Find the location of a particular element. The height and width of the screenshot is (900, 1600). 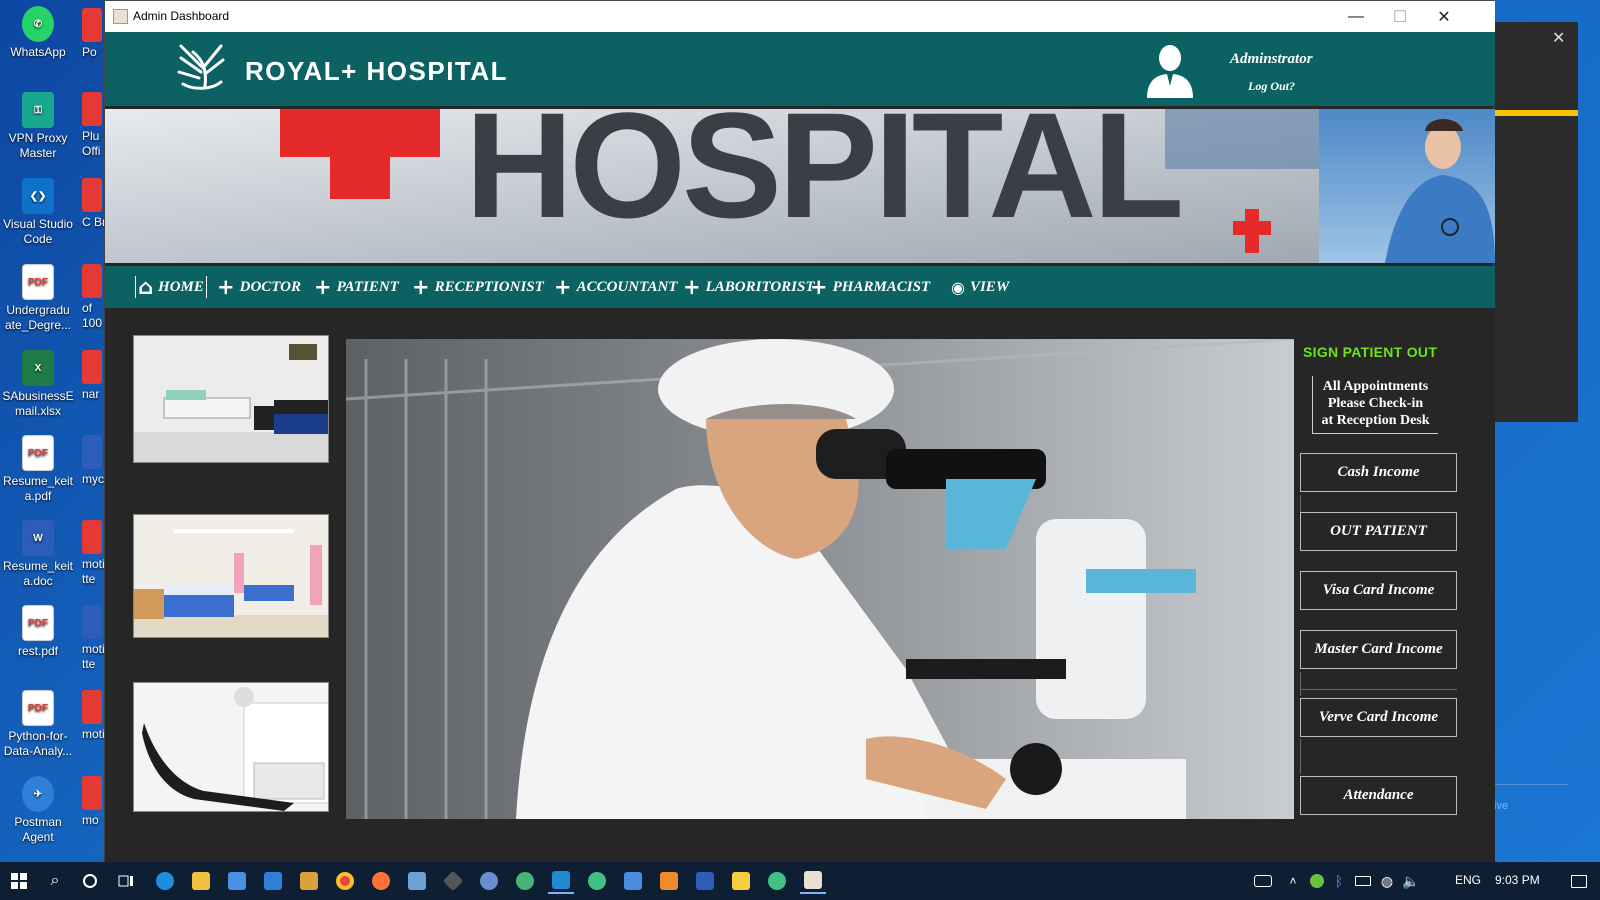

git-icon is located at coordinates (453, 881).